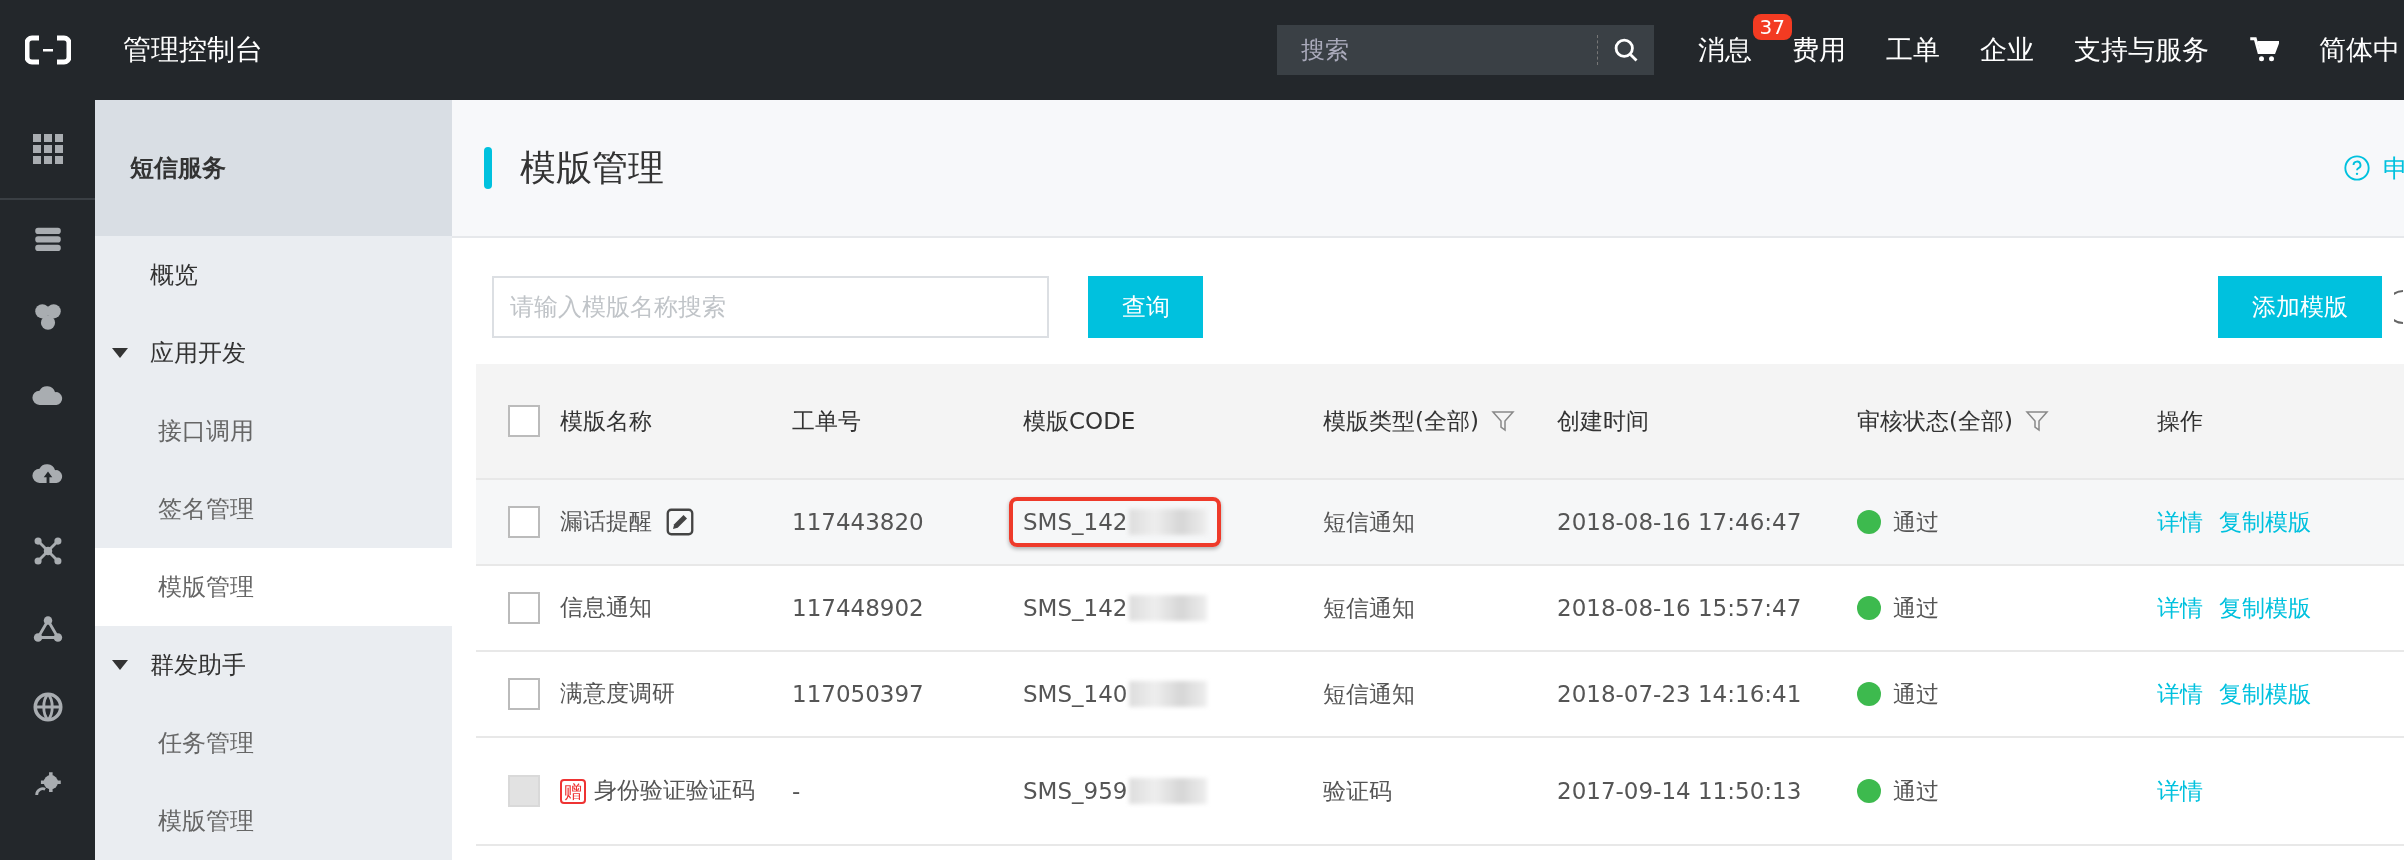 The image size is (2404, 860). I want to click on template-name: 信息通知, so click(605, 608).